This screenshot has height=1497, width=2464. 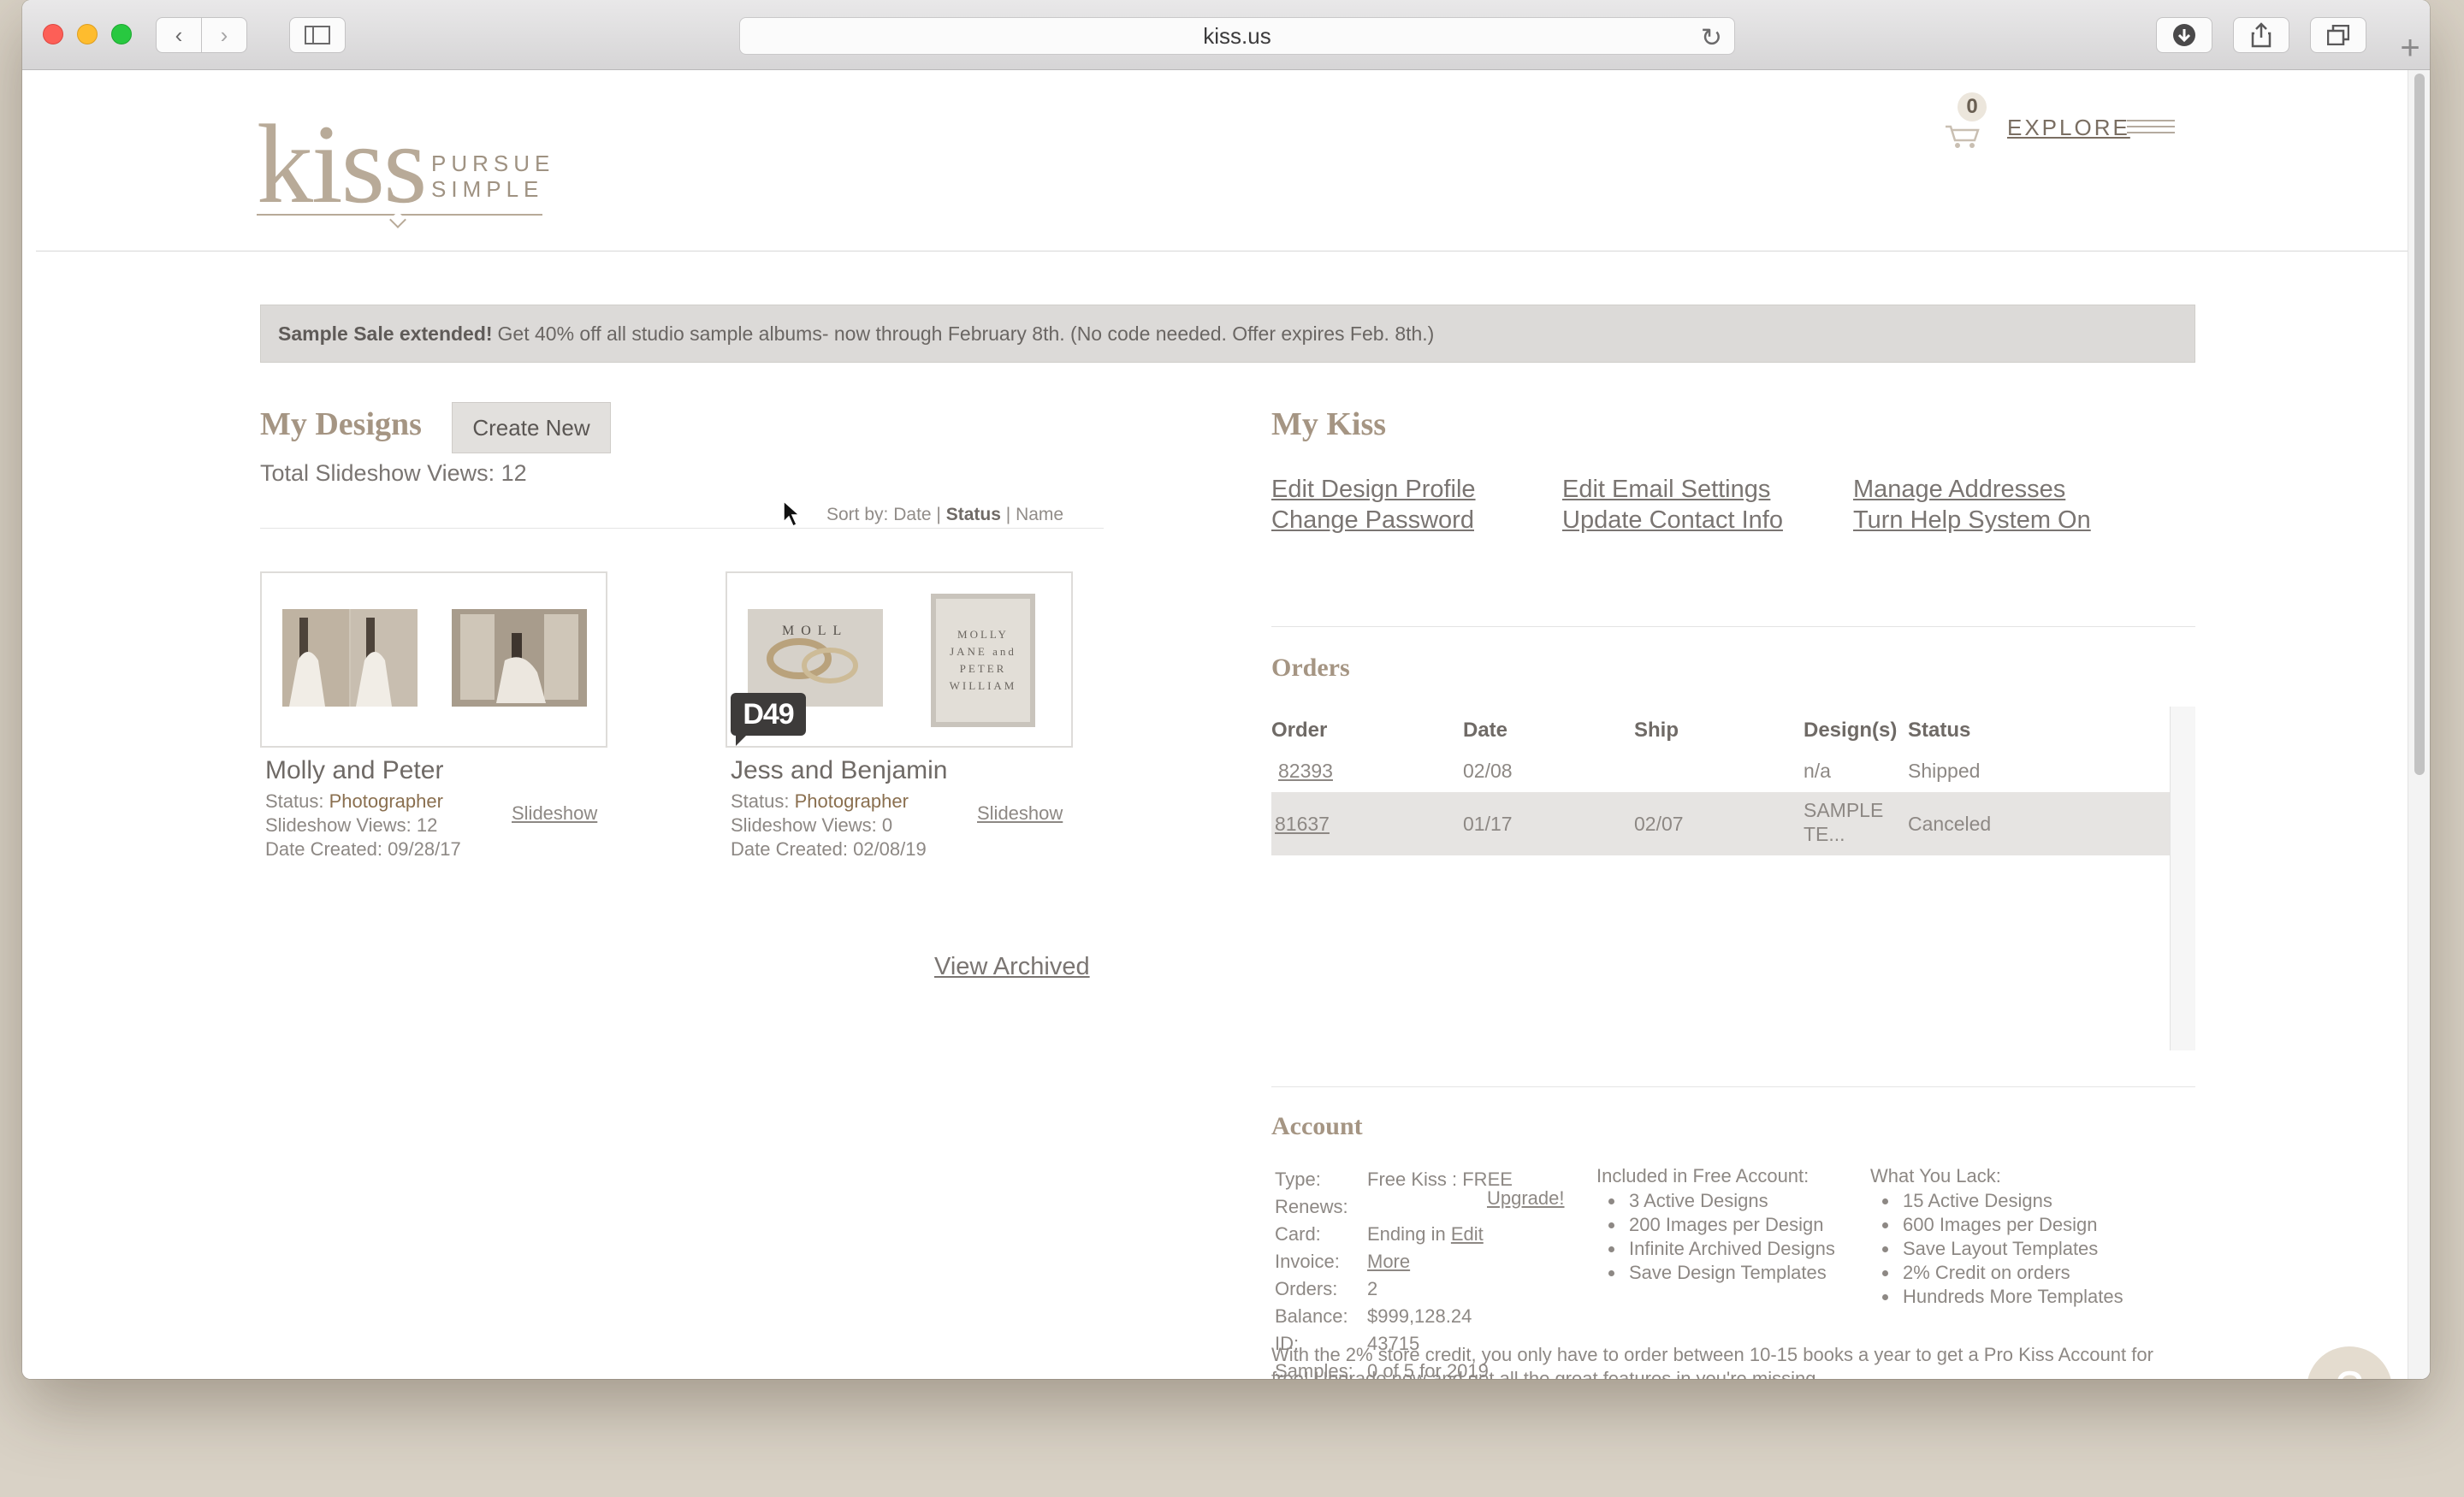 I want to click on list-item: Infinite Archived Designs, so click(x=1729, y=1249).